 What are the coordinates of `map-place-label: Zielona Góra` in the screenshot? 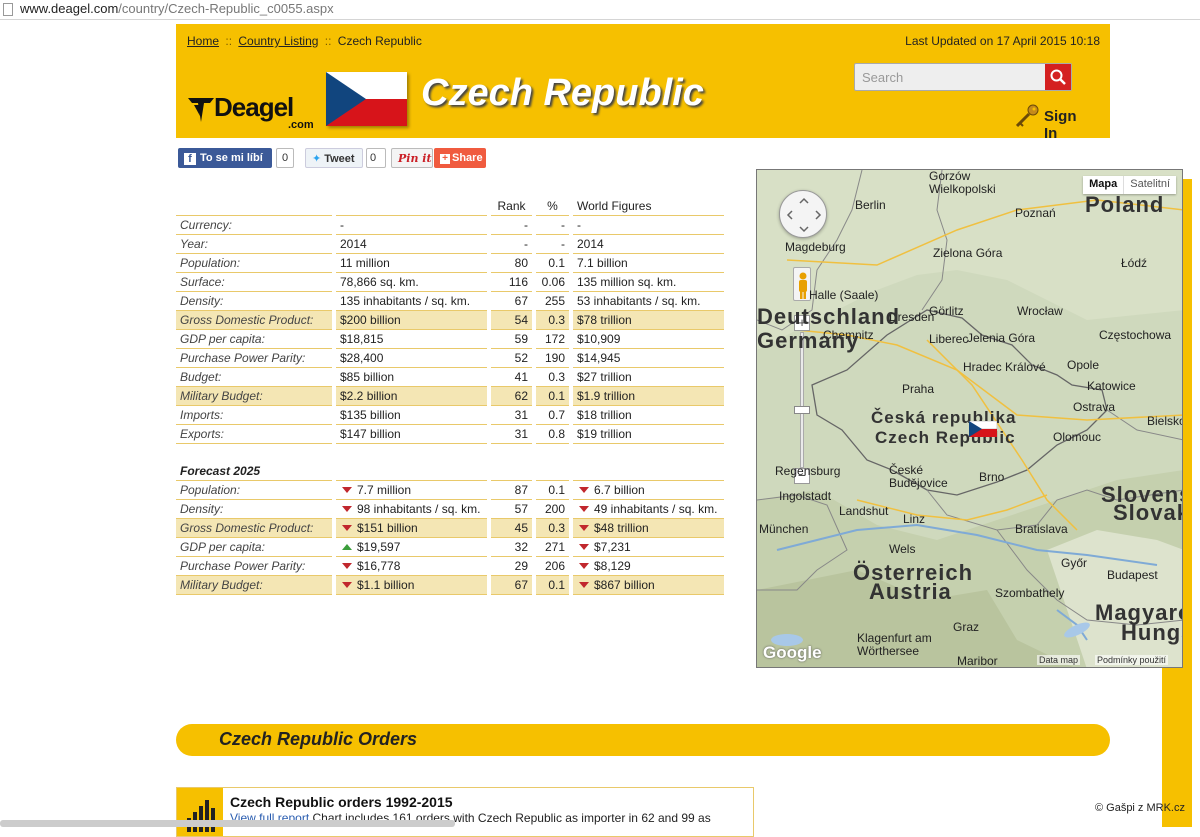 It's located at (968, 253).